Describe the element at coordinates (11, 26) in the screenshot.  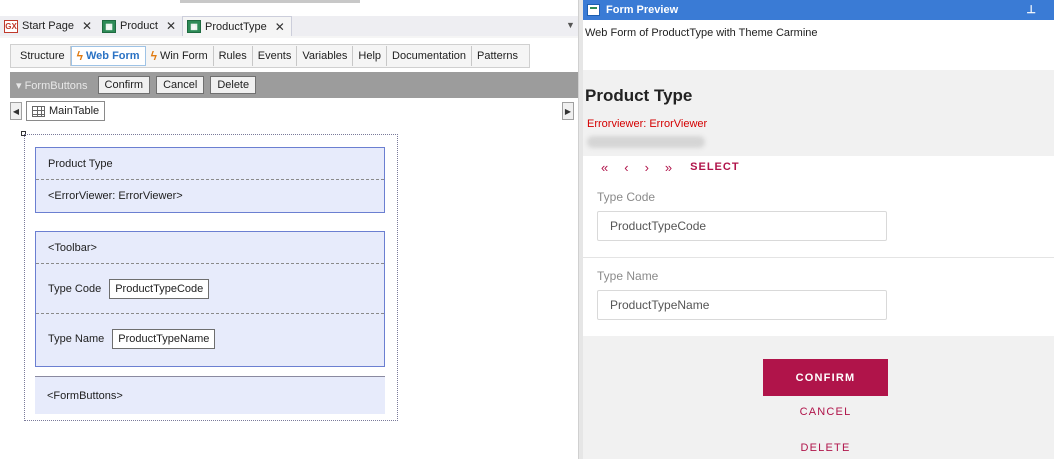
I see `gx-icon: GX` at that location.